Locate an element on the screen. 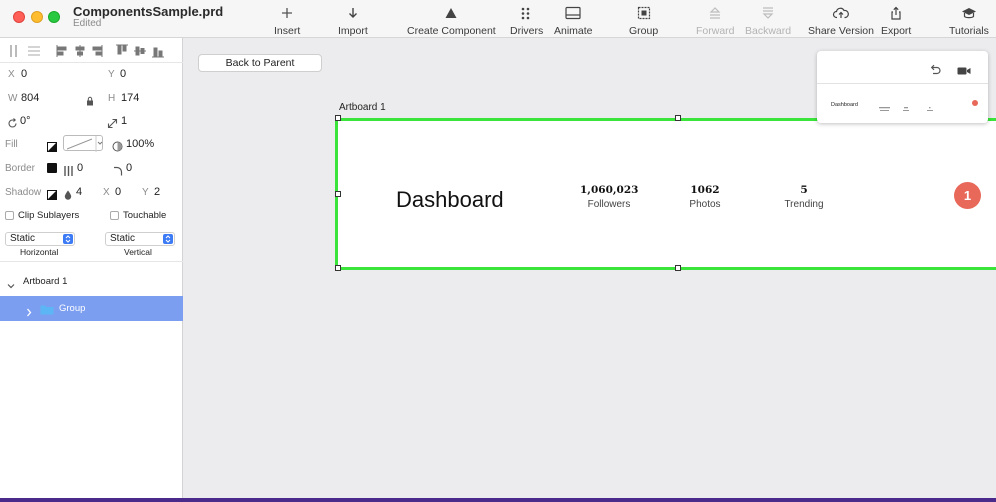 The height and width of the screenshot is (502, 996). animate-icon is located at coordinates (573, 13).